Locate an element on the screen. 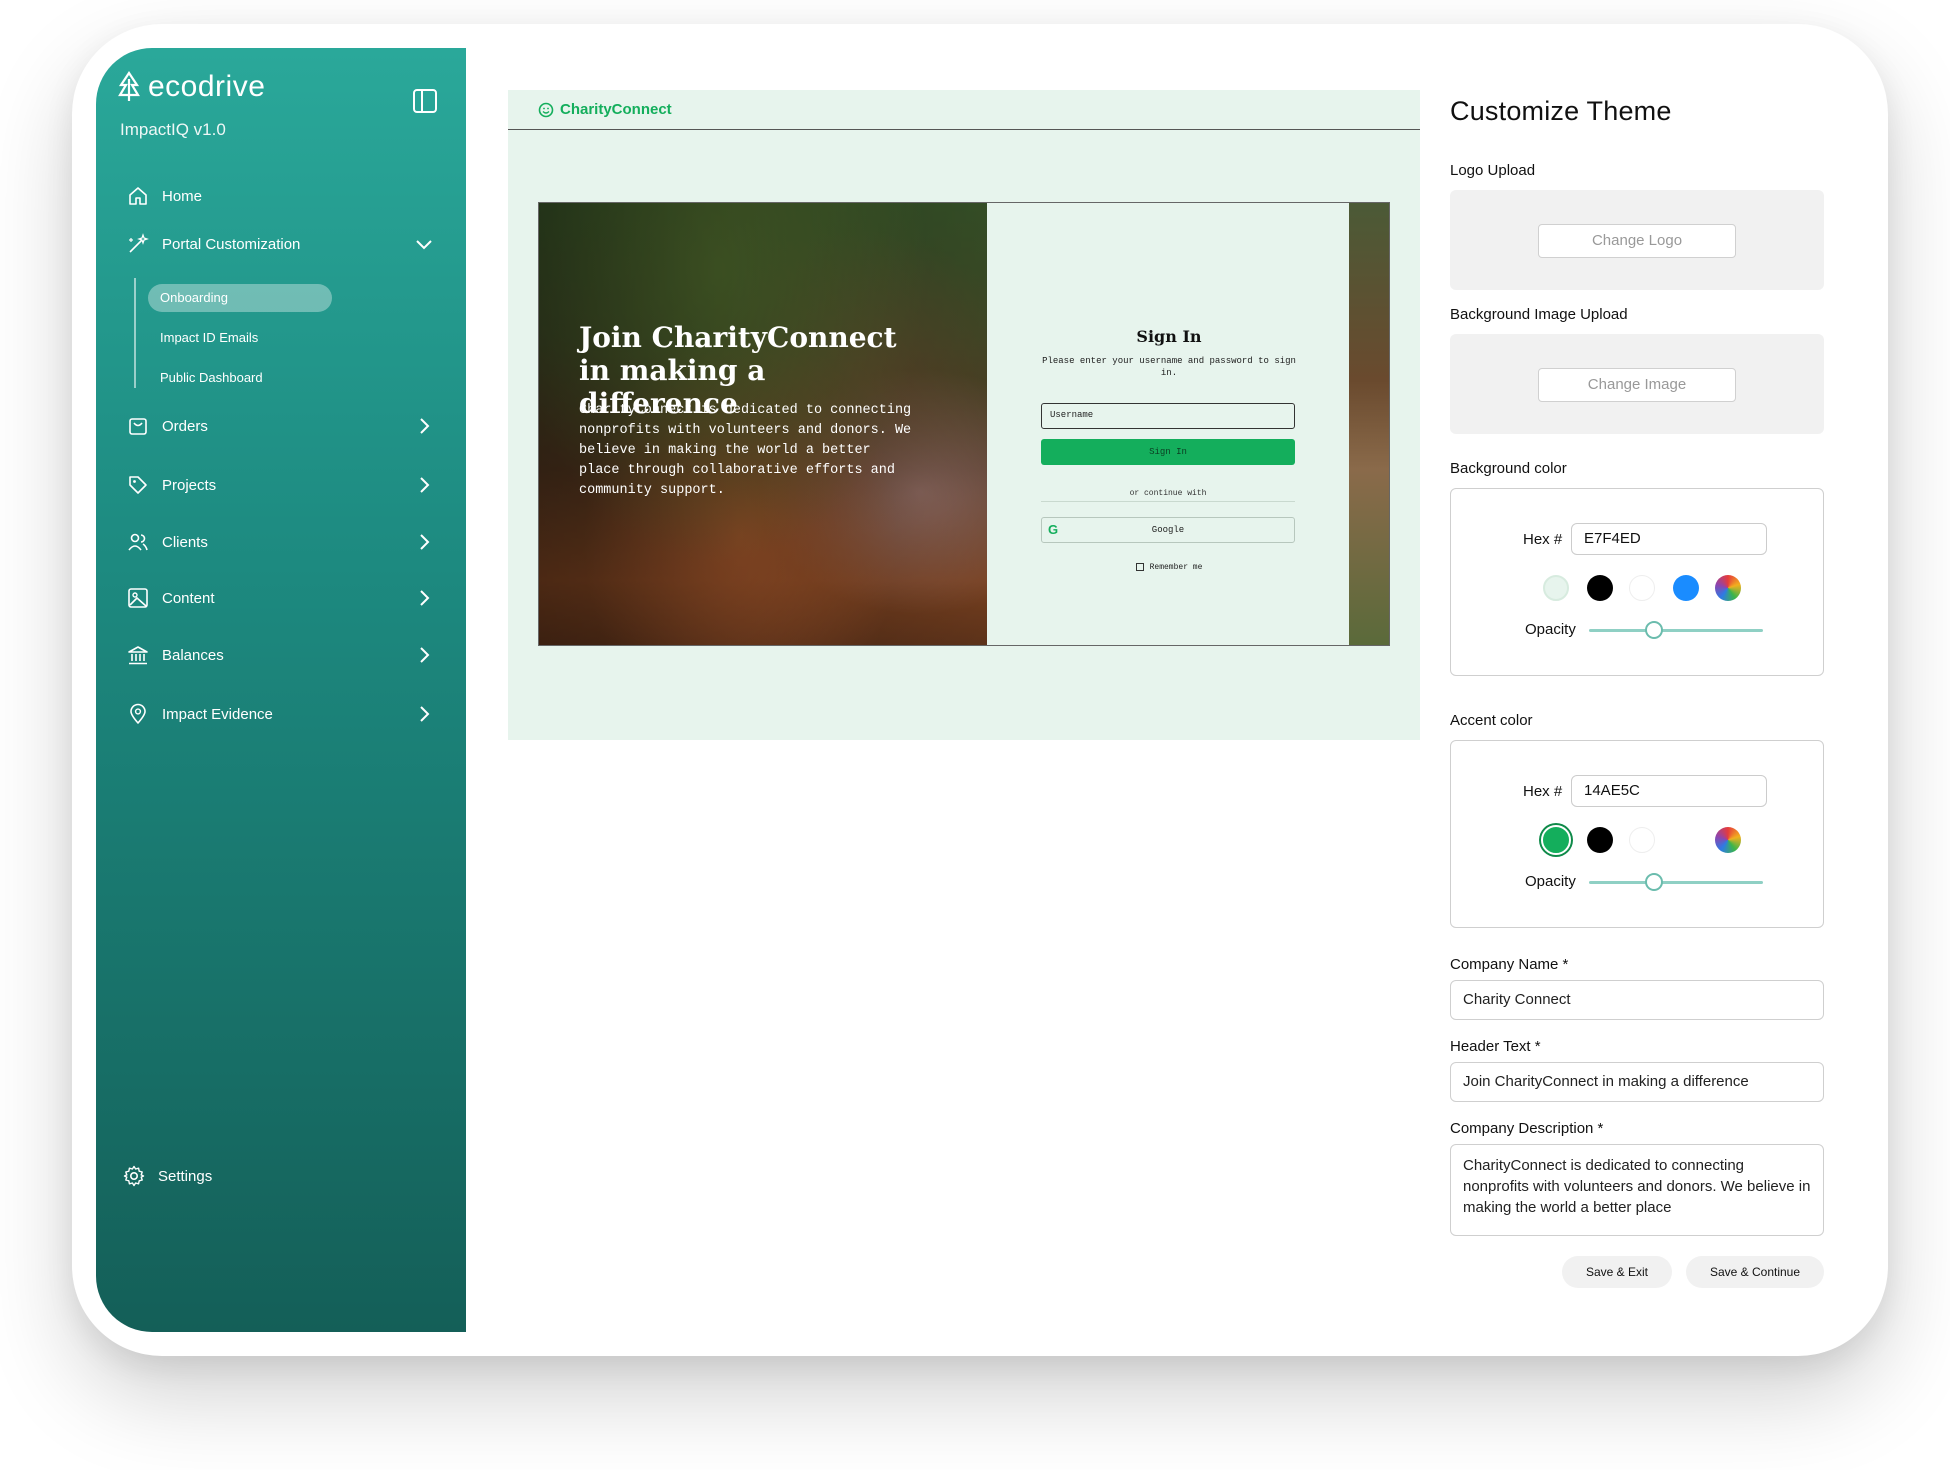 The image size is (1950, 1470). bg-color-label: Background color is located at coordinates (1508, 468).